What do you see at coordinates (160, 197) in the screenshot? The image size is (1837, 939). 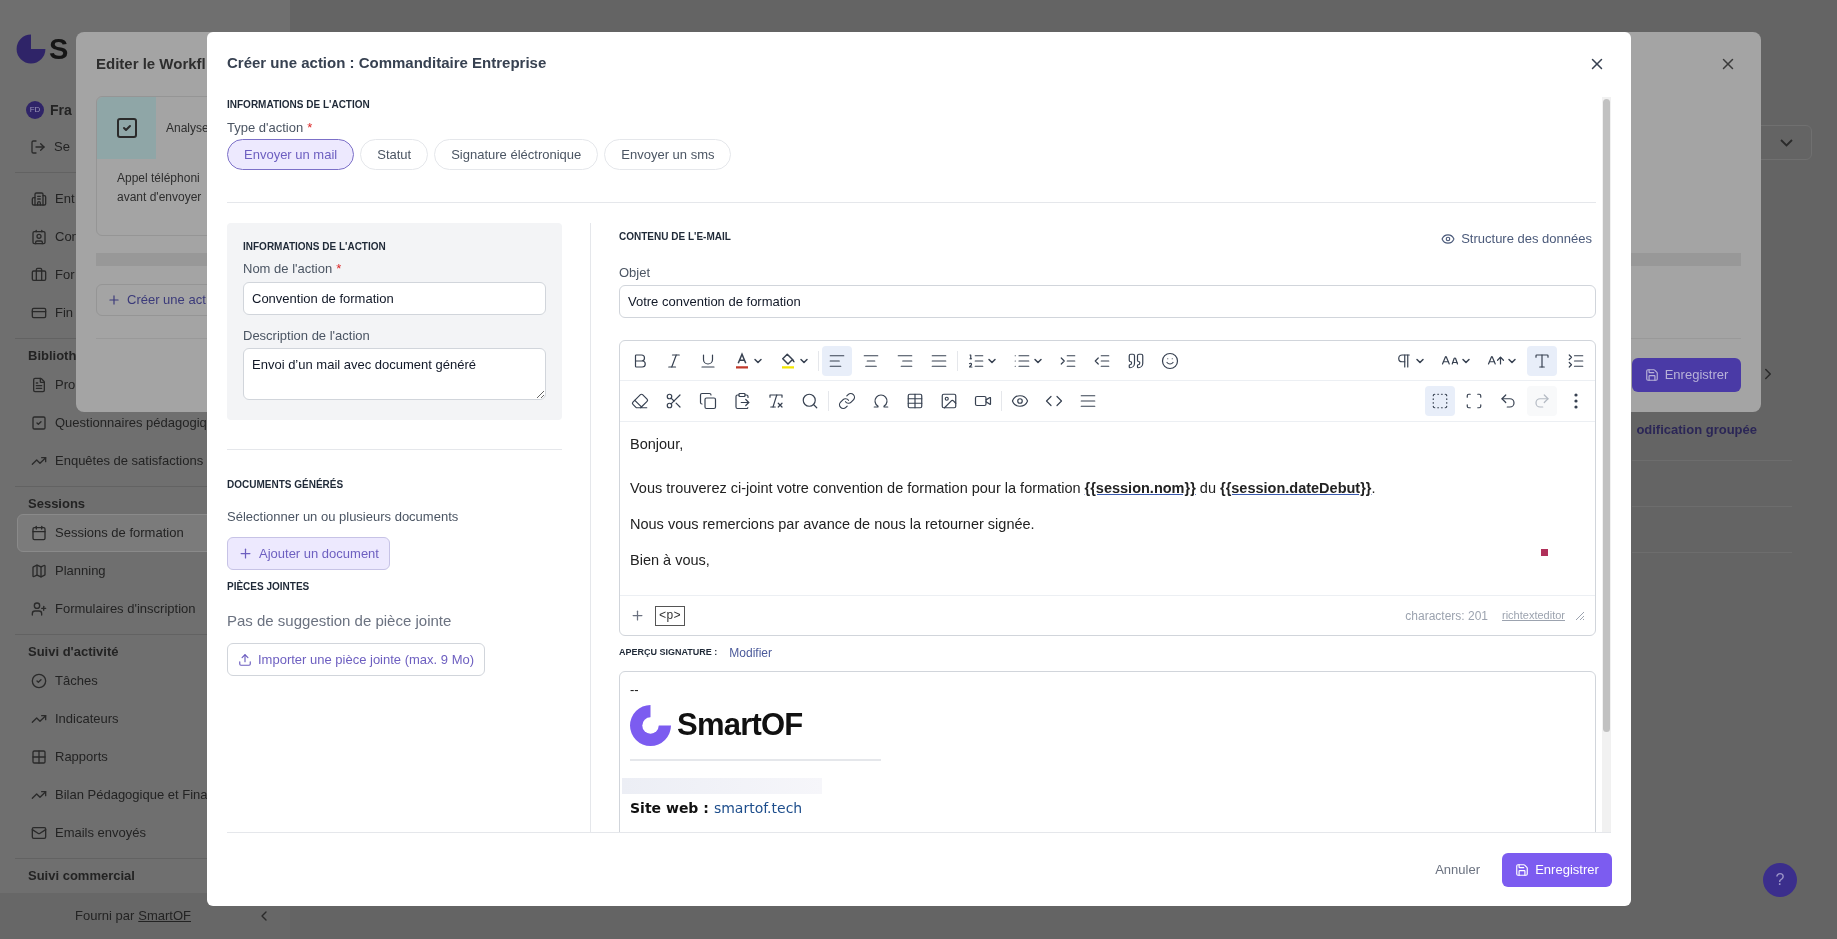 I see `step-description: avant d'envoyer` at bounding box center [160, 197].